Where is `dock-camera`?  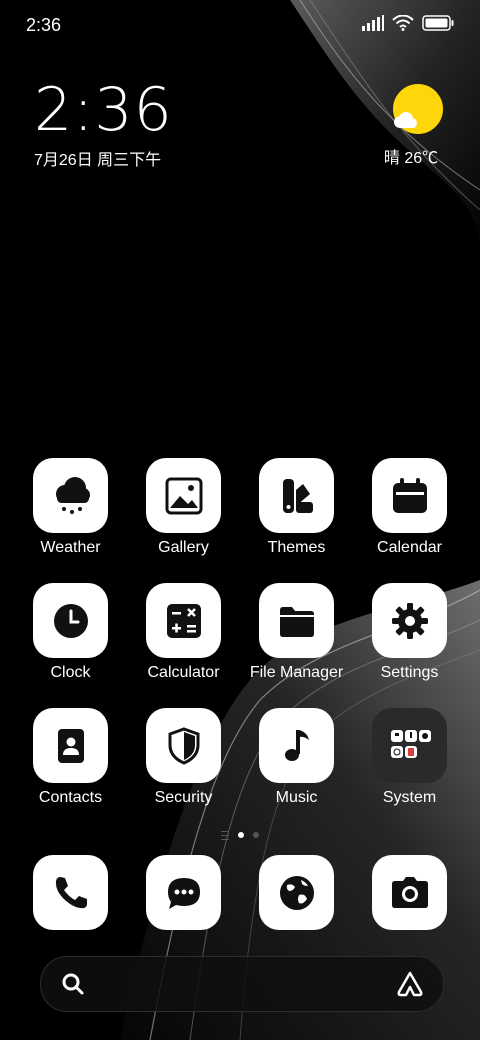
dock-camera is located at coordinates (409, 892).